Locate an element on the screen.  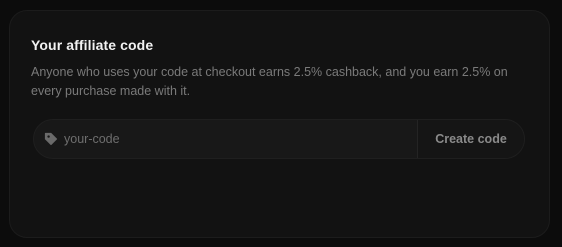
tag-icon is located at coordinates (51, 139).